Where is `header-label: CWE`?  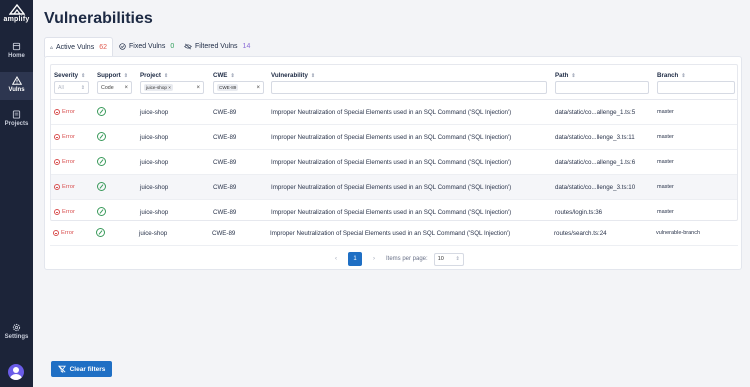
header-label: CWE is located at coordinates (220, 75).